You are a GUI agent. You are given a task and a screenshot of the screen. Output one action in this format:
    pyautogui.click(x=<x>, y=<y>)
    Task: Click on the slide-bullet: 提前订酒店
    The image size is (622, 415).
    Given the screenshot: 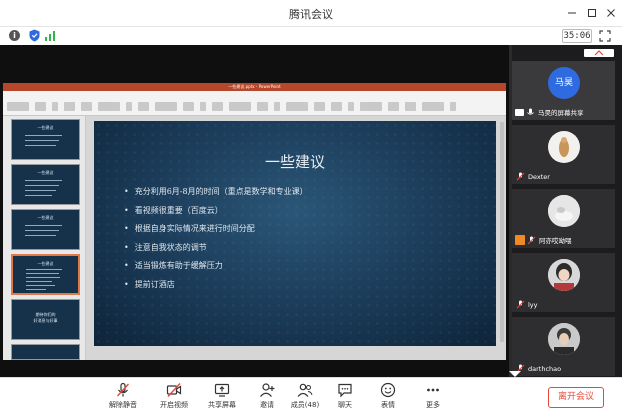 What is the action you would take?
    pyautogui.click(x=216, y=285)
    